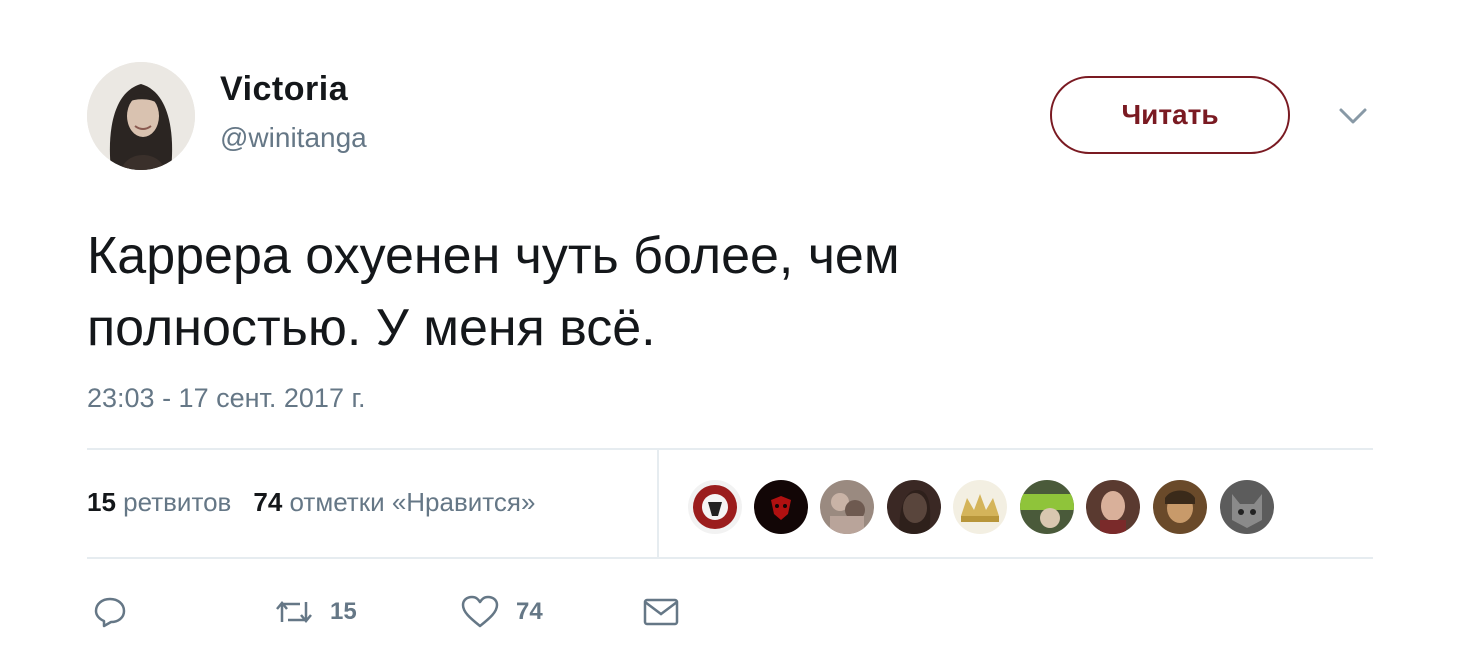 Image resolution: width=1460 pixels, height=671 pixels. I want to click on retweet-count: 15, so click(343, 611).